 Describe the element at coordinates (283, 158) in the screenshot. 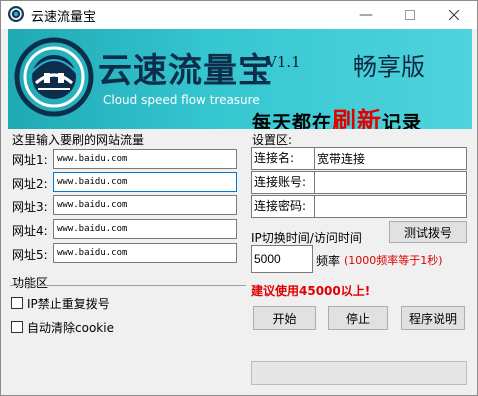

I see `conn-name-label: 连接名:` at that location.